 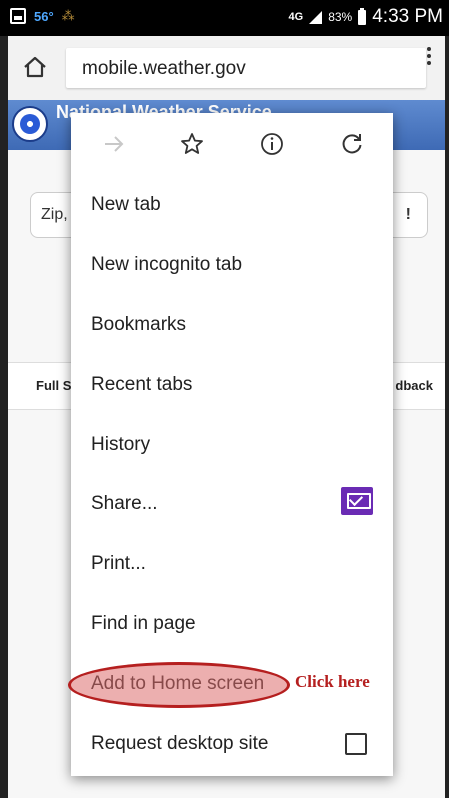 I want to click on menu-item-history: History, so click(x=231, y=445).